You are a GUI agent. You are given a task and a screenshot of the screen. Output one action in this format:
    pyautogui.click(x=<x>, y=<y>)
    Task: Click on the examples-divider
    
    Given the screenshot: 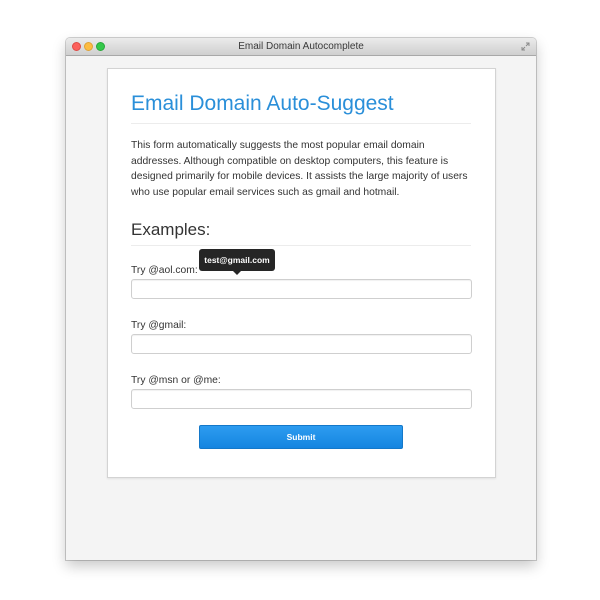 What is the action you would take?
    pyautogui.click(x=301, y=245)
    